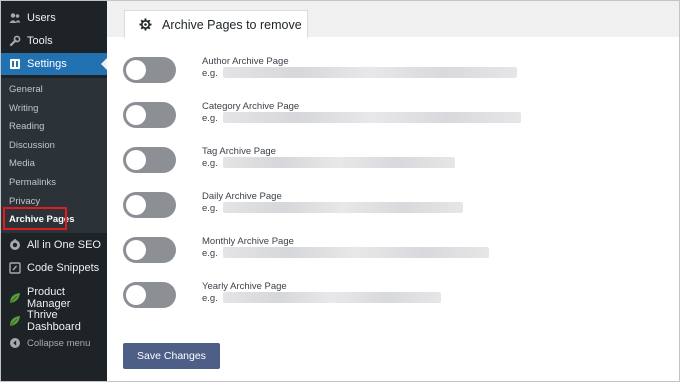 This screenshot has height=382, width=680. Describe the element at coordinates (15, 343) in the screenshot. I see `collapse-arrow-icon` at that location.